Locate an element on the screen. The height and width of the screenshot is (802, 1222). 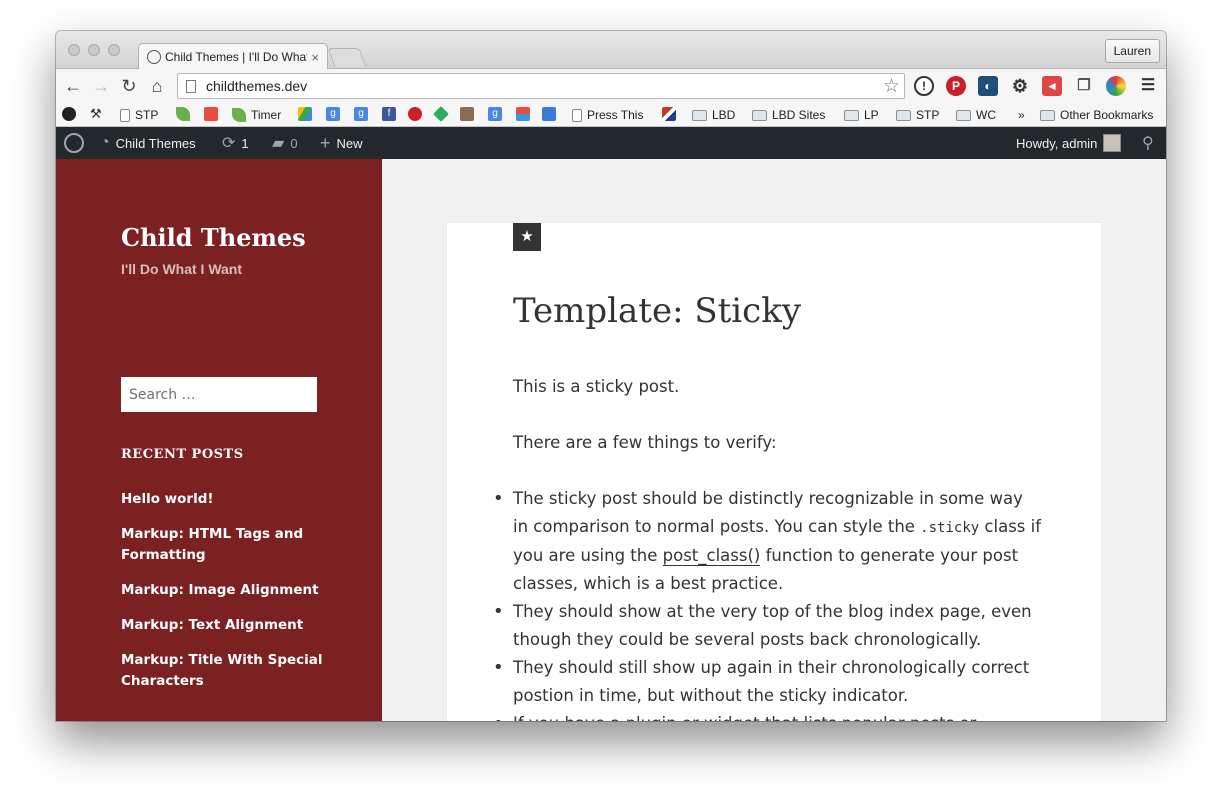
bookmark-press-this: Press This is located at coordinates (607, 115).